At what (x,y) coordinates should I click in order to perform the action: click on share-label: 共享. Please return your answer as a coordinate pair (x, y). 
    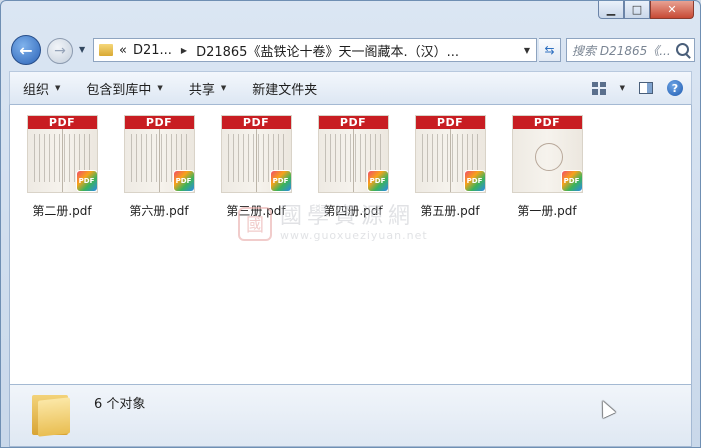
    Looking at the image, I should click on (201, 90).